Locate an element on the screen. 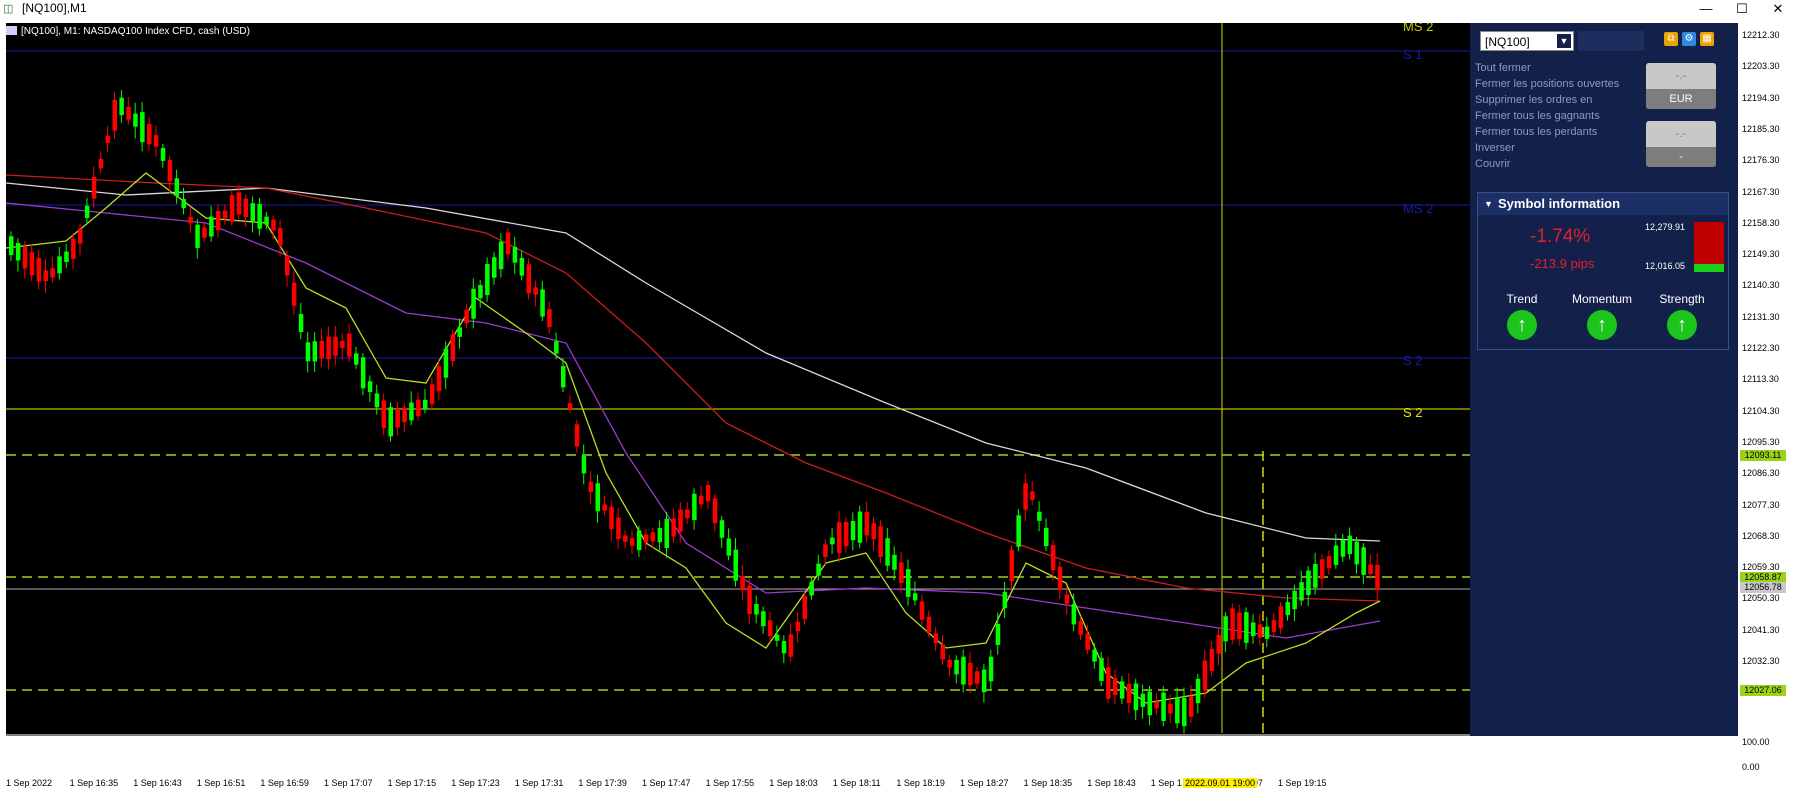 The height and width of the screenshot is (795, 1800). price-axis-label: 12149.30 is located at coordinates (1761, 254).